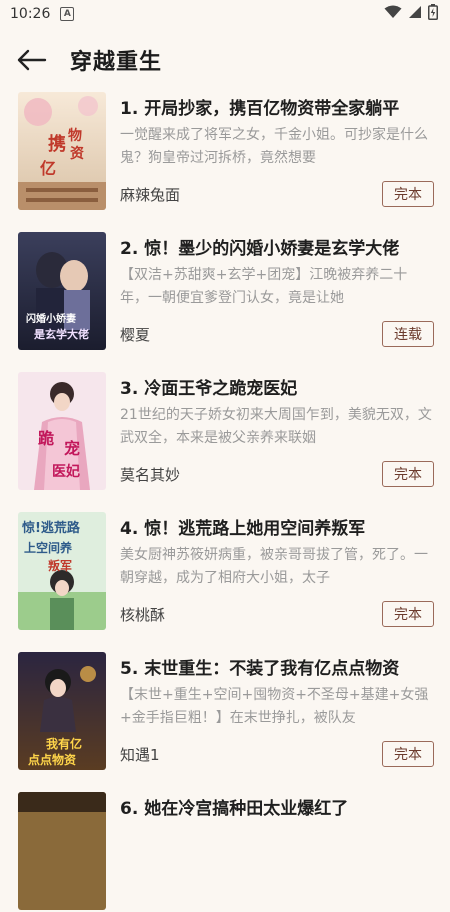  I want to click on book-cover: 携 物 资 亿, so click(62, 151).